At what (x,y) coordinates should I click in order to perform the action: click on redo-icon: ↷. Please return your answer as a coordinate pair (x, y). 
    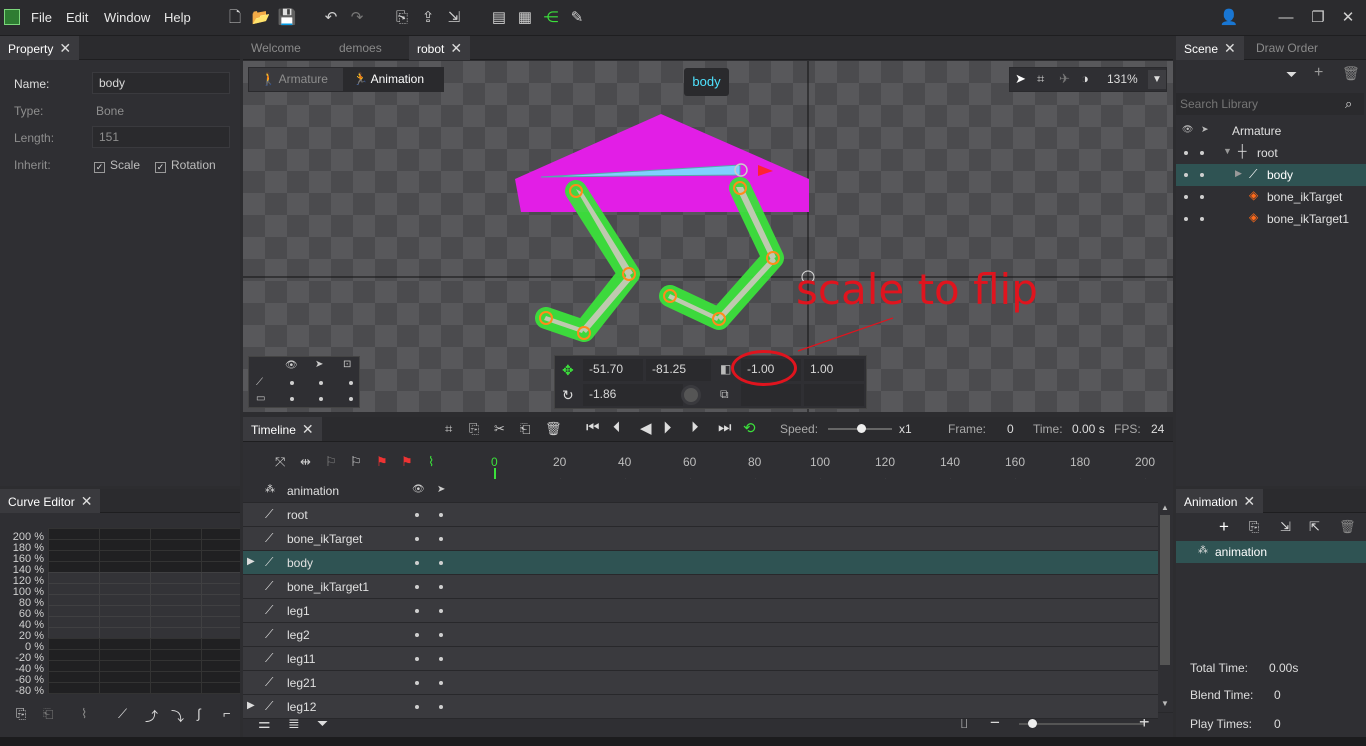
    Looking at the image, I should click on (357, 18).